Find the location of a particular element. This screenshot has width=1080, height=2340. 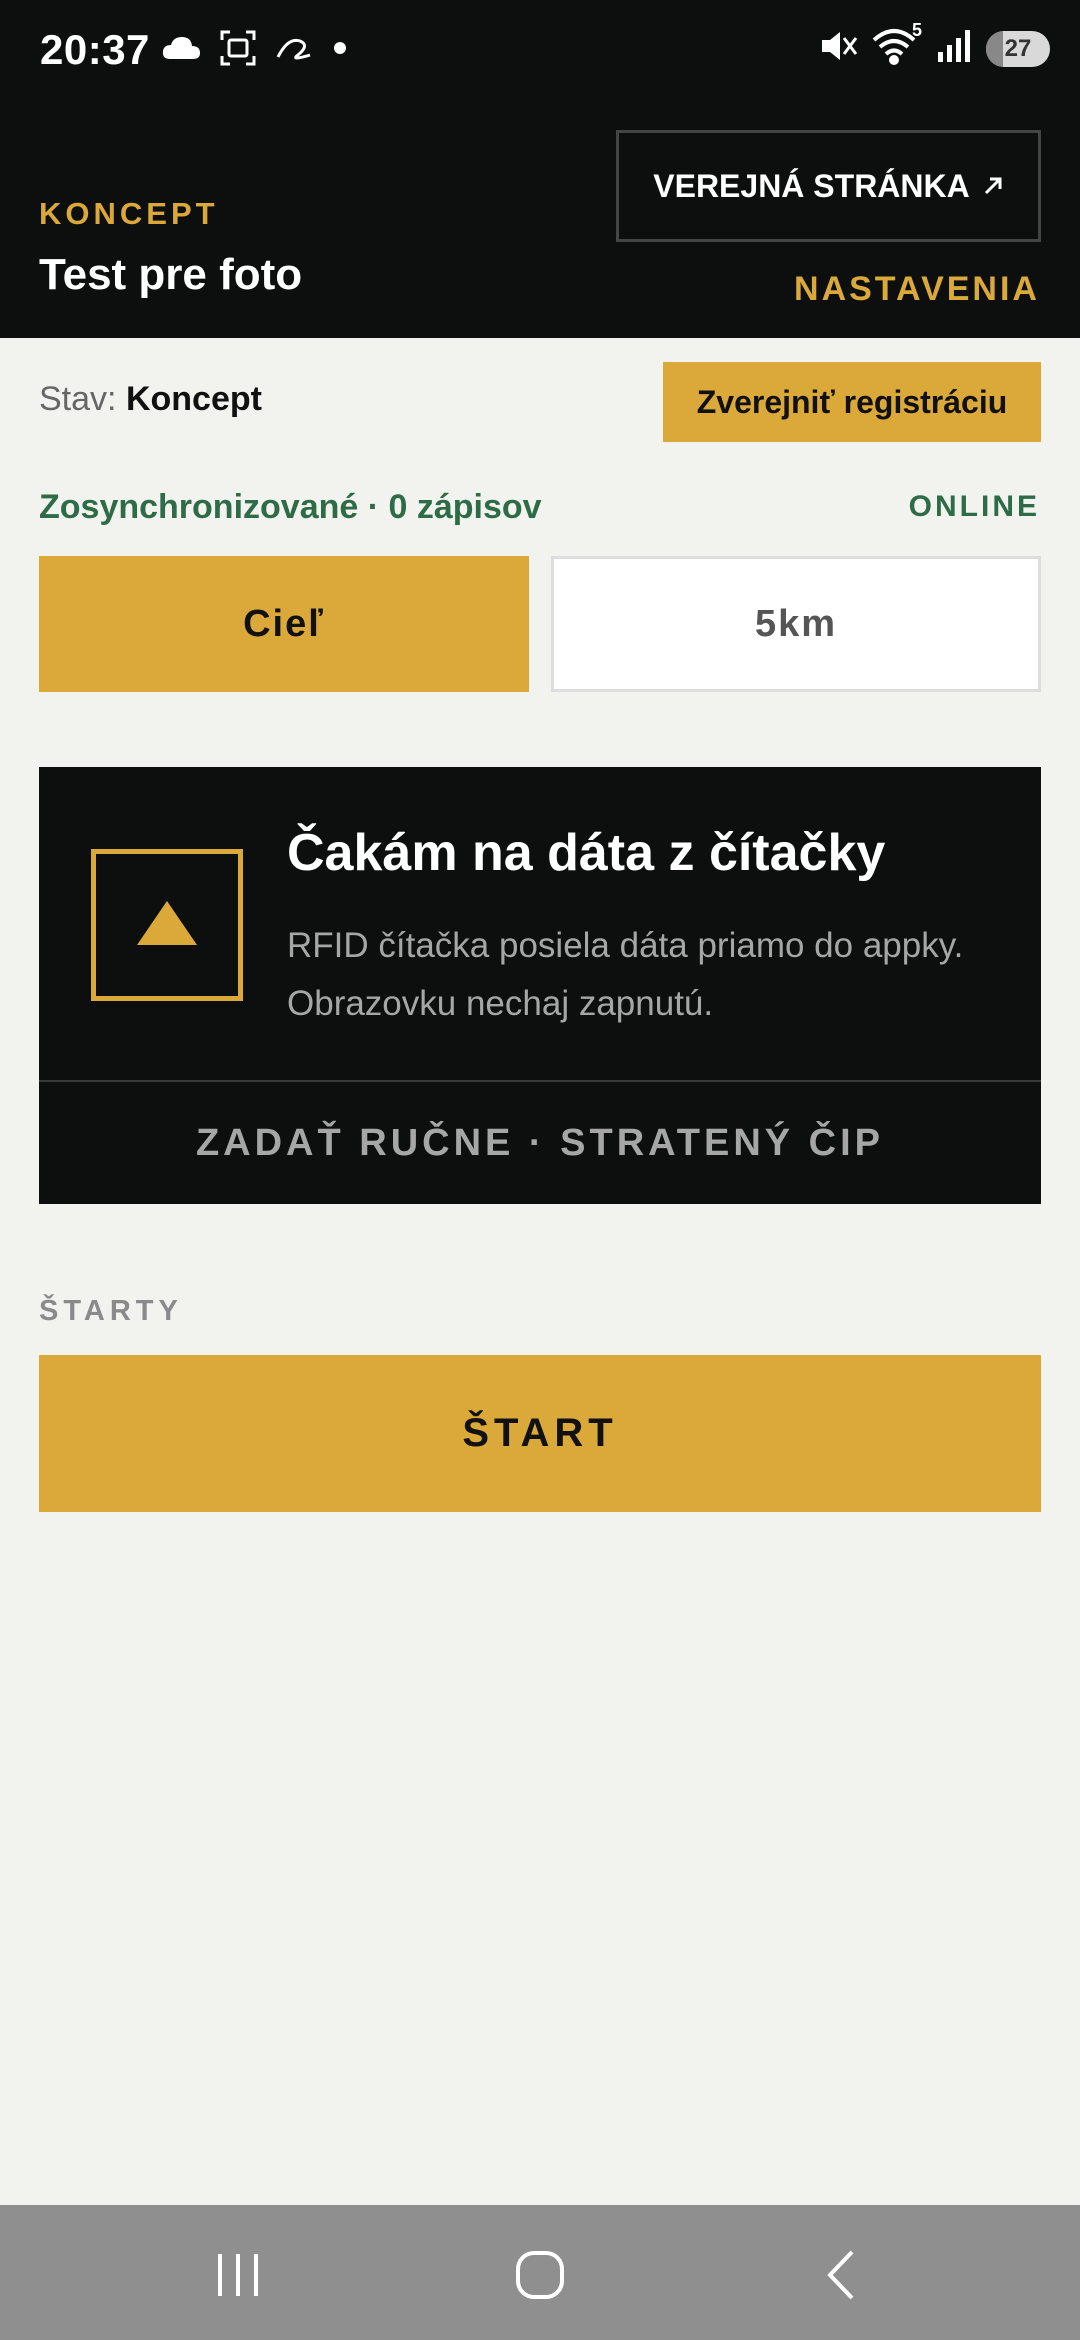

sync-status: Zosynchronizované · 0 zápisov is located at coordinates (290, 507).